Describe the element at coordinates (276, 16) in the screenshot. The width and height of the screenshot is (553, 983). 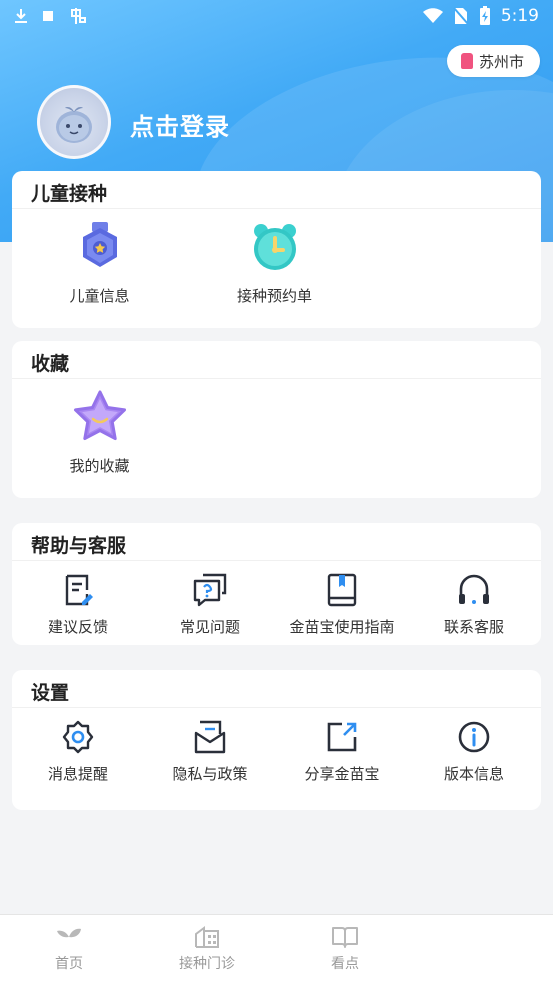
I see `status-bar: 5:19` at that location.